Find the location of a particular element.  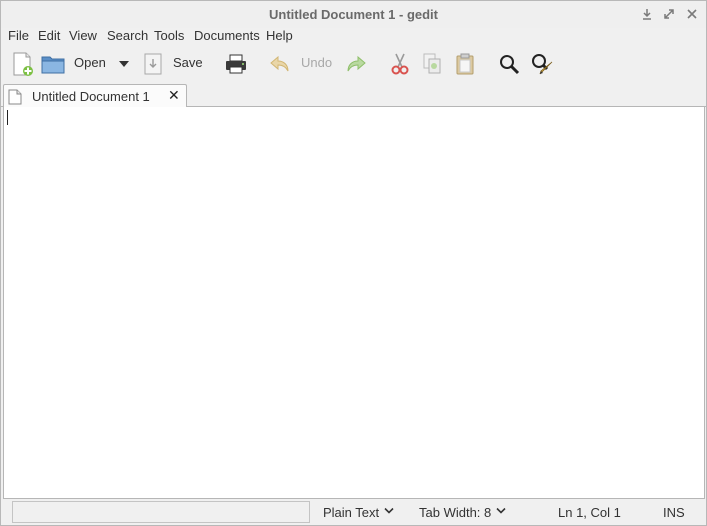

menu-view: View is located at coordinates (83, 36).